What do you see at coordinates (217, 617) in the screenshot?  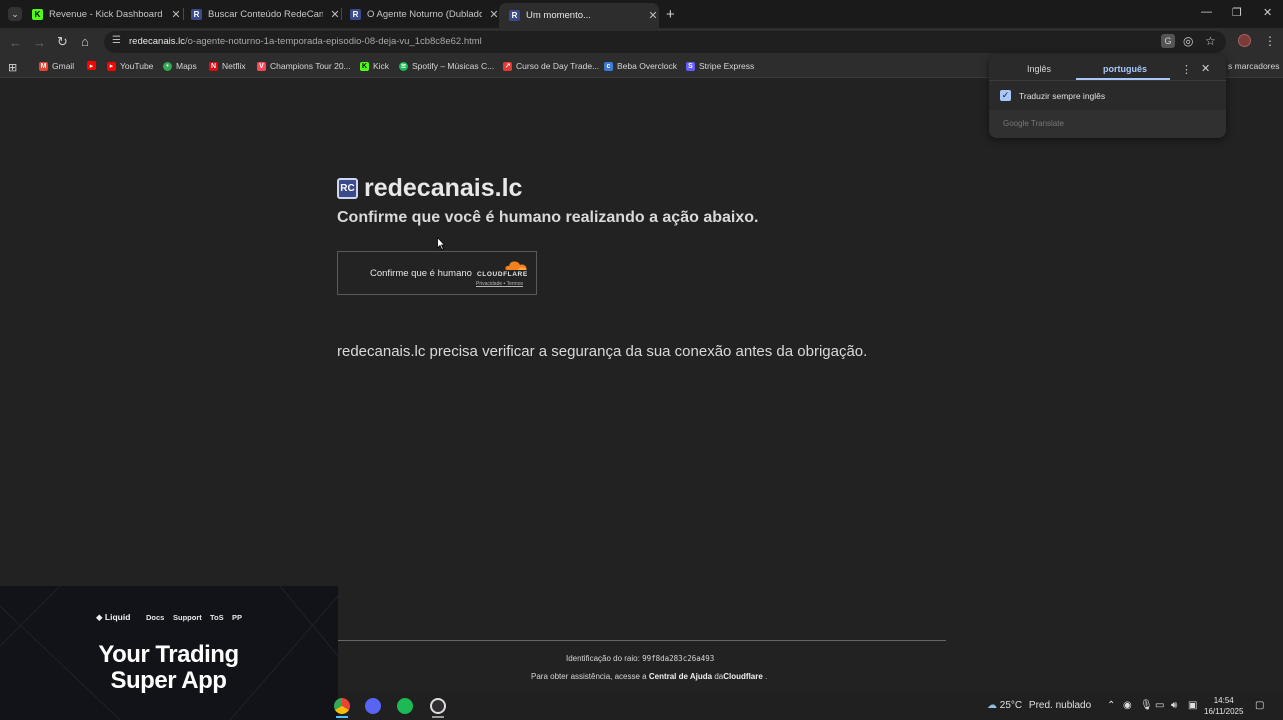 I see `pip-nav-tos: ToS` at bounding box center [217, 617].